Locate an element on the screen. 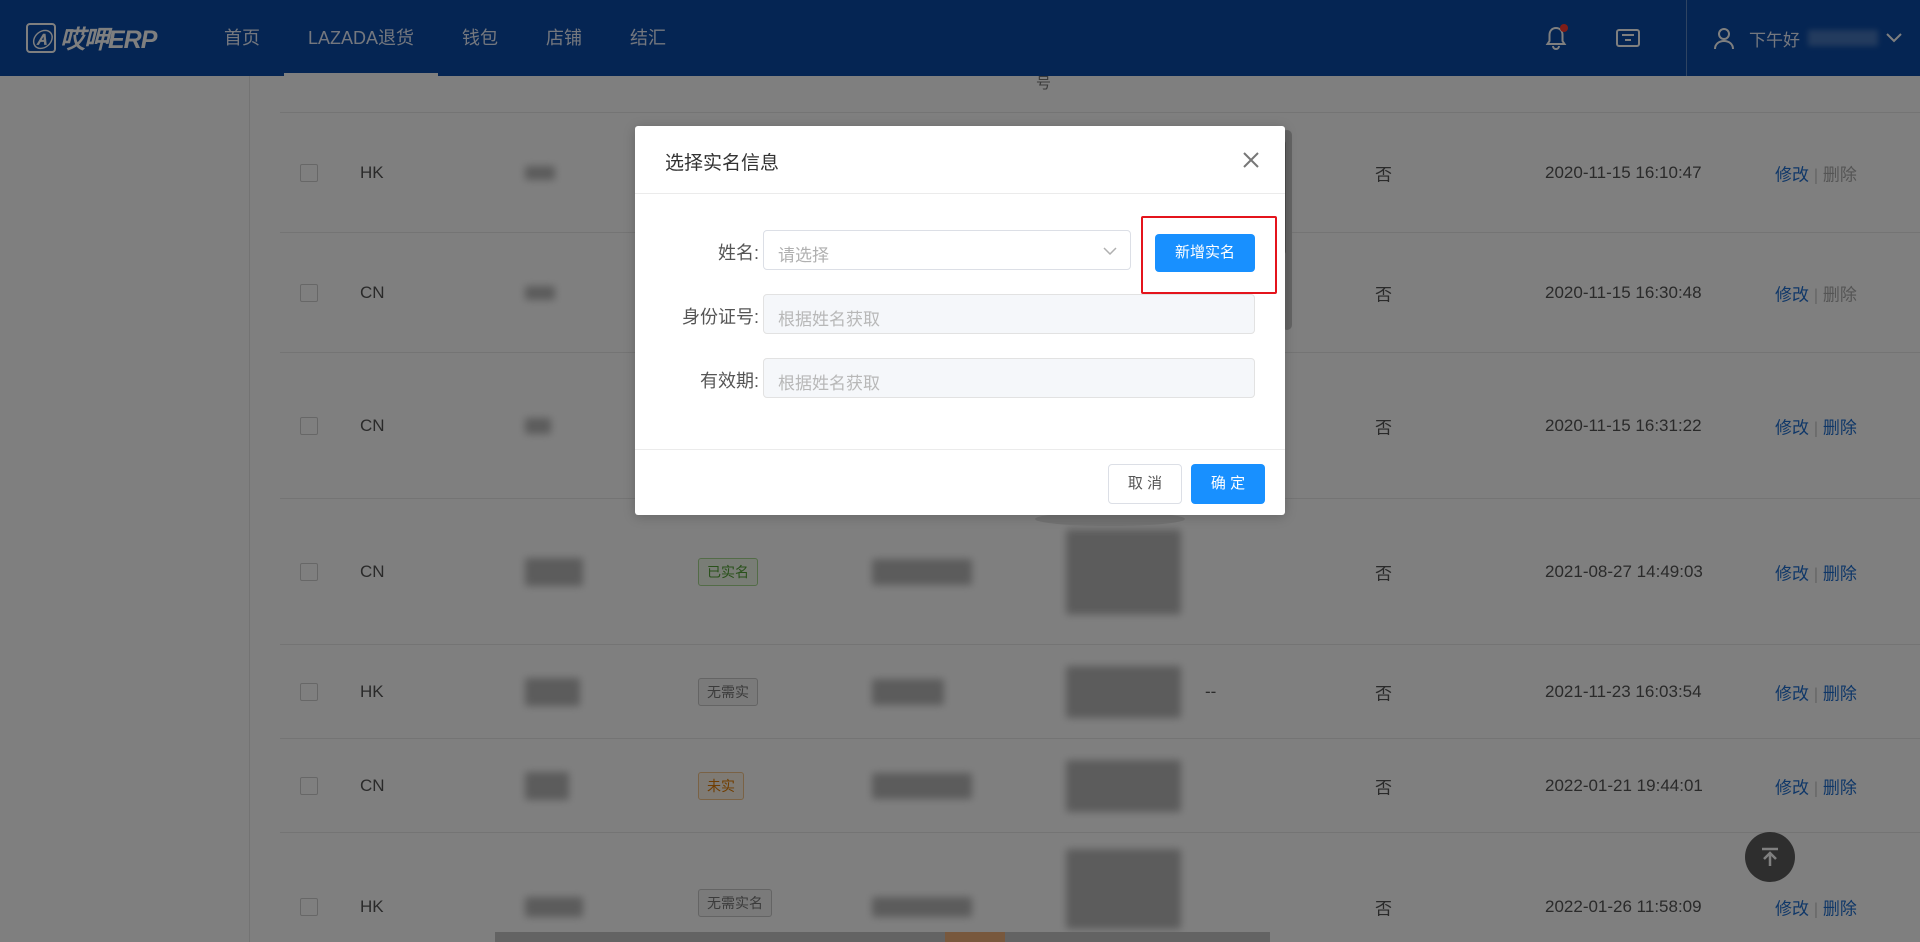  expiry-placeholder: 根据姓名获取 is located at coordinates (829, 383).